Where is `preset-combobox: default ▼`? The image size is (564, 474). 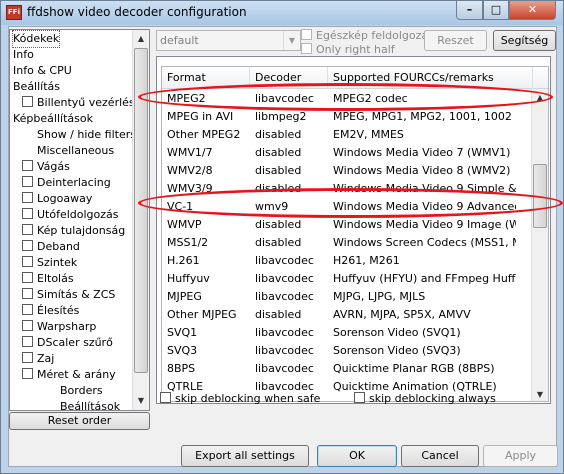
preset-combobox: default ▼ is located at coordinates (228, 40).